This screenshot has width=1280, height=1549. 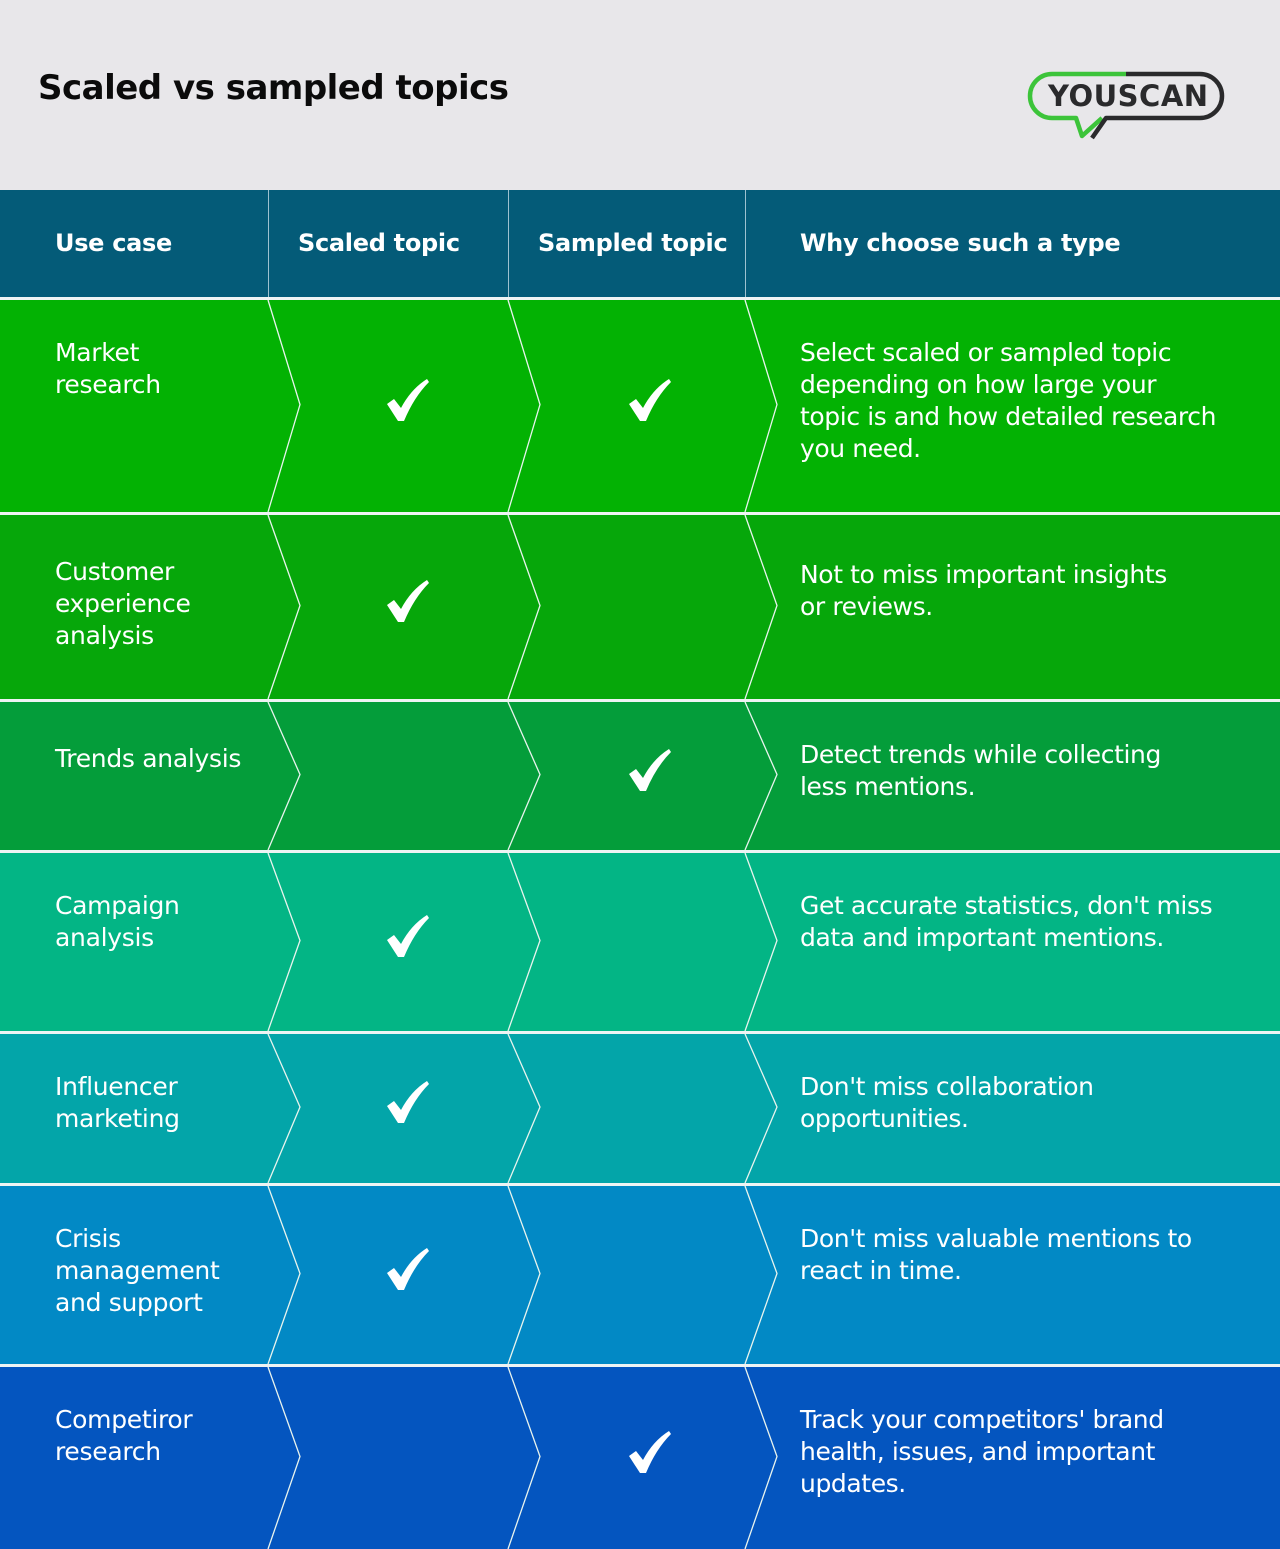 I want to click on use-case-line: Market, so click(x=97, y=352).